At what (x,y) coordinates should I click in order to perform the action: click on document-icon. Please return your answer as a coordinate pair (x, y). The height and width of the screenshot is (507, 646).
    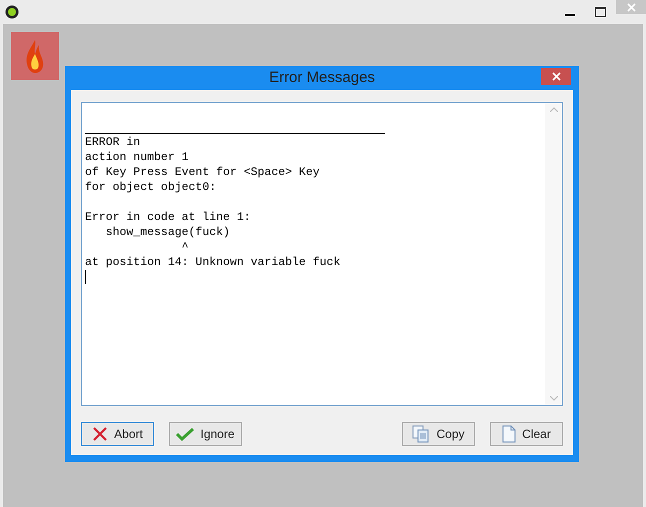
    Looking at the image, I should click on (509, 434).